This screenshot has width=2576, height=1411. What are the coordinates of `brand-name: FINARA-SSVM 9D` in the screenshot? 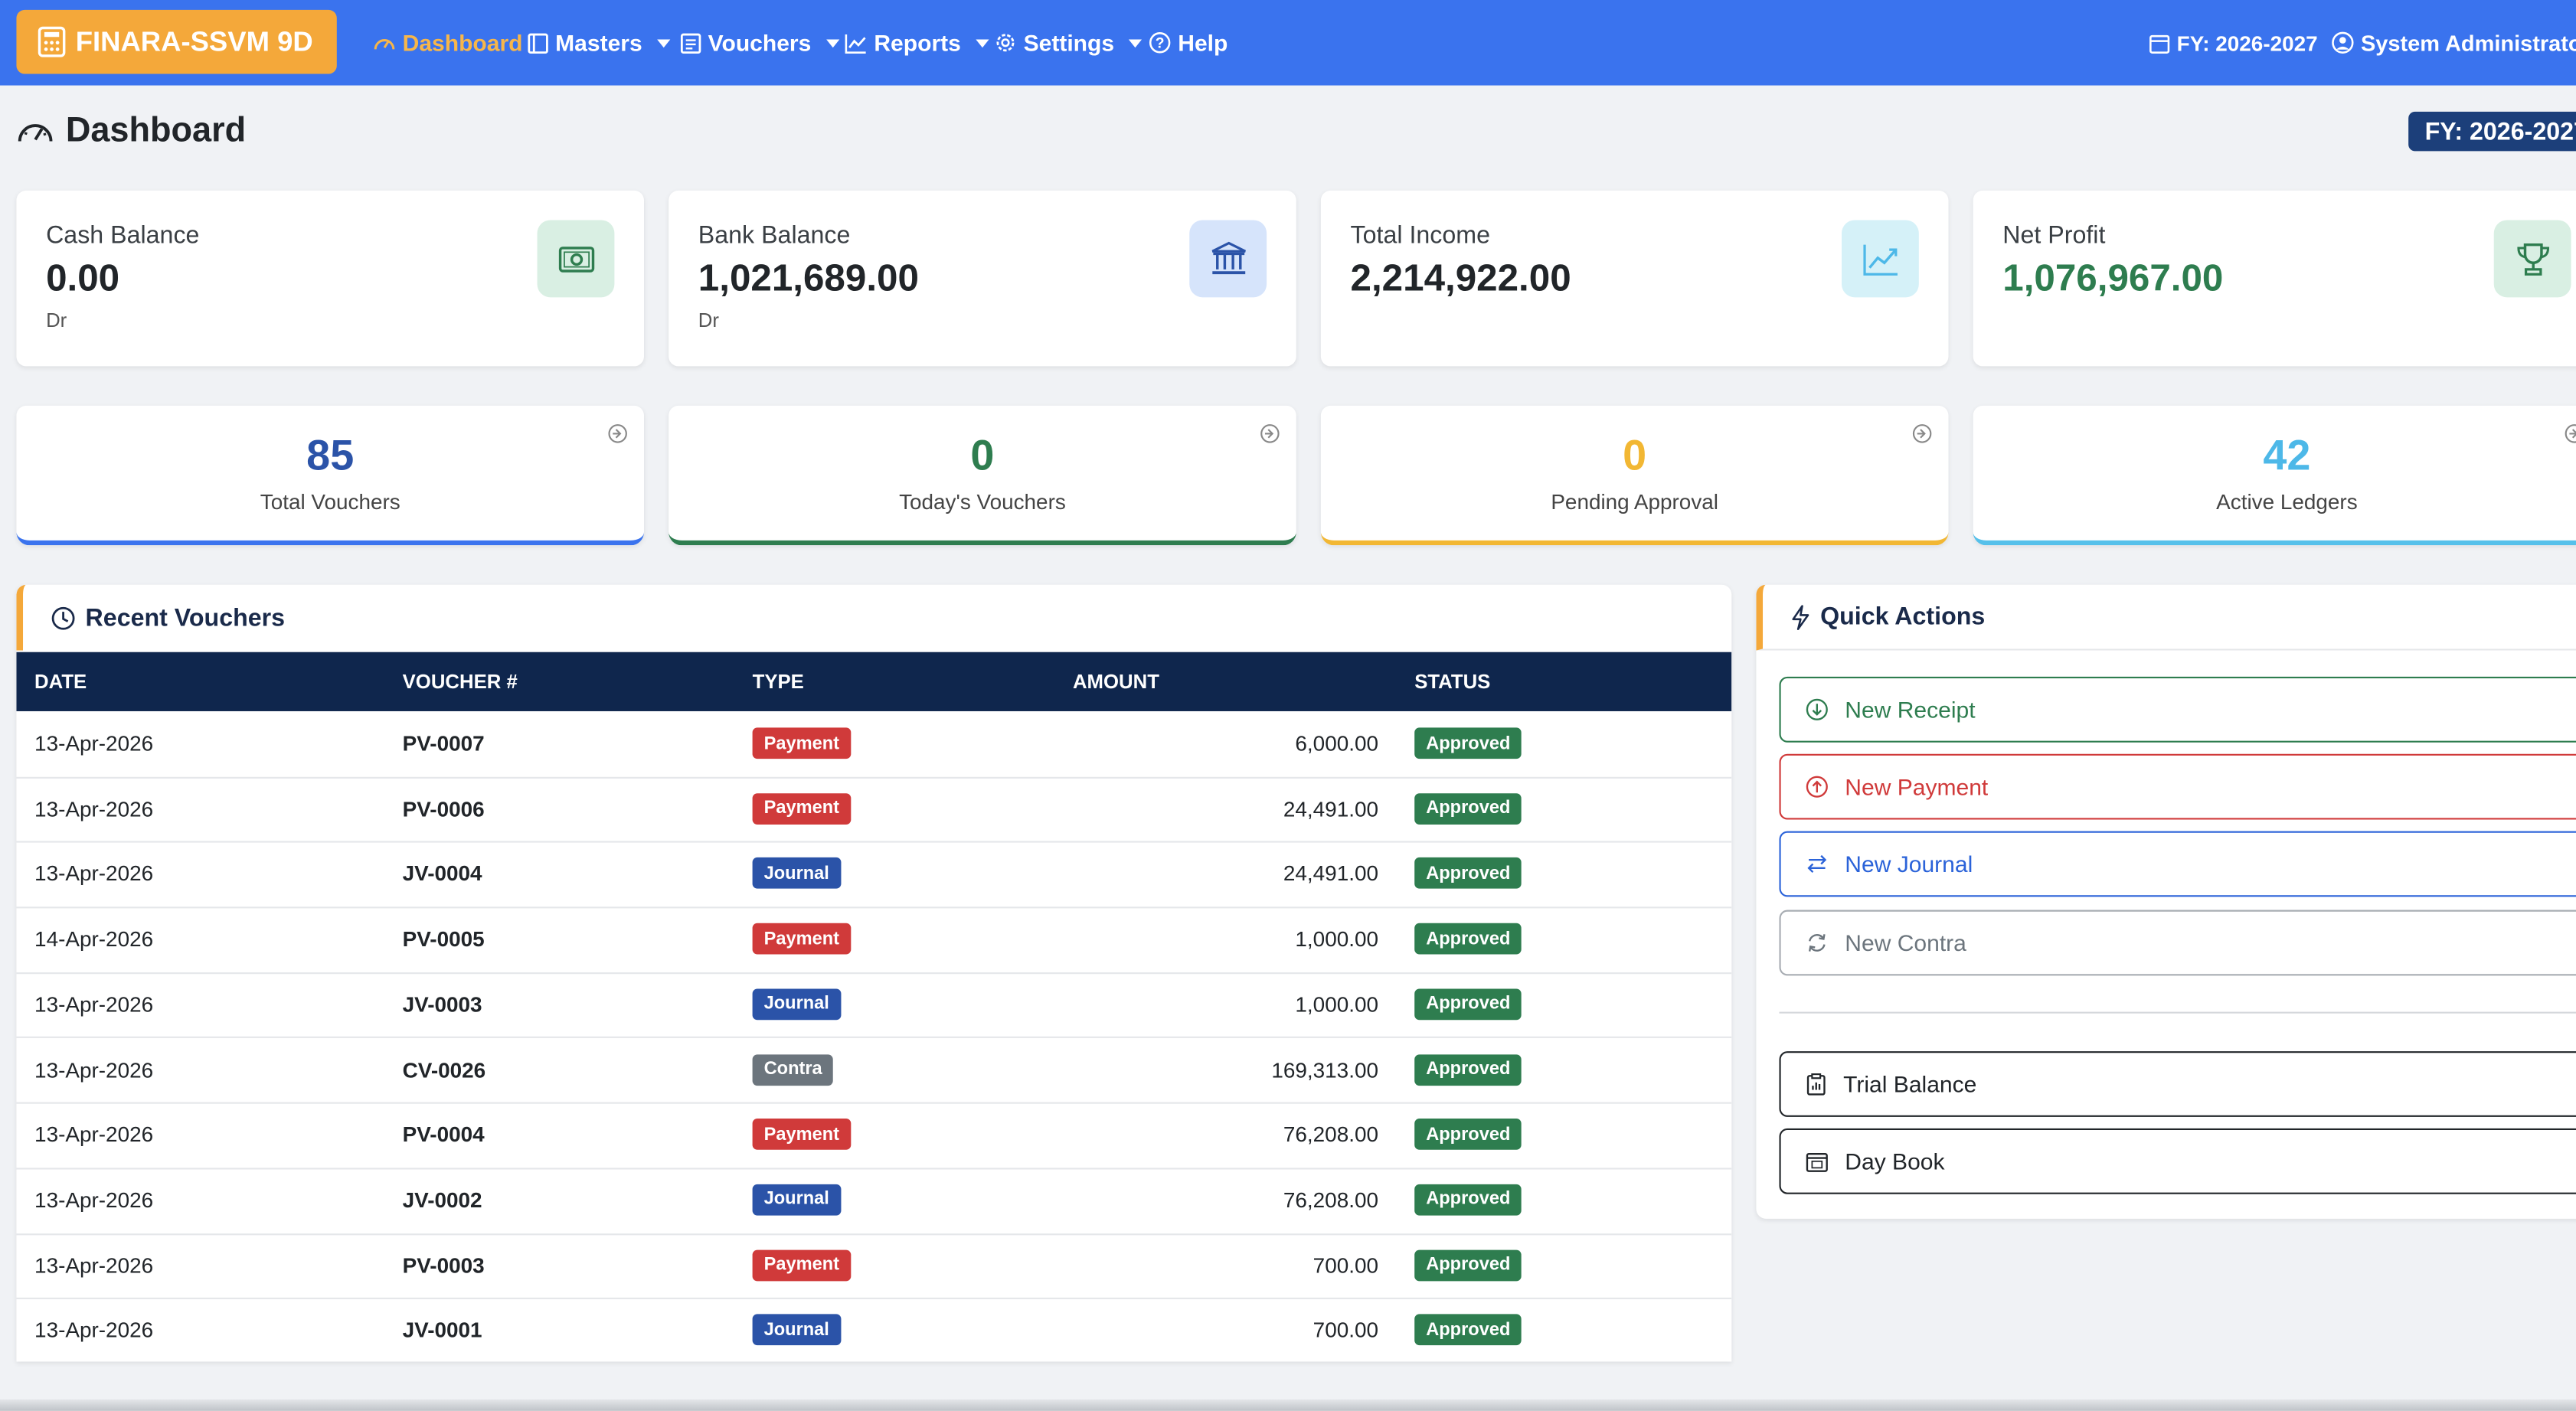 It's located at (194, 41).